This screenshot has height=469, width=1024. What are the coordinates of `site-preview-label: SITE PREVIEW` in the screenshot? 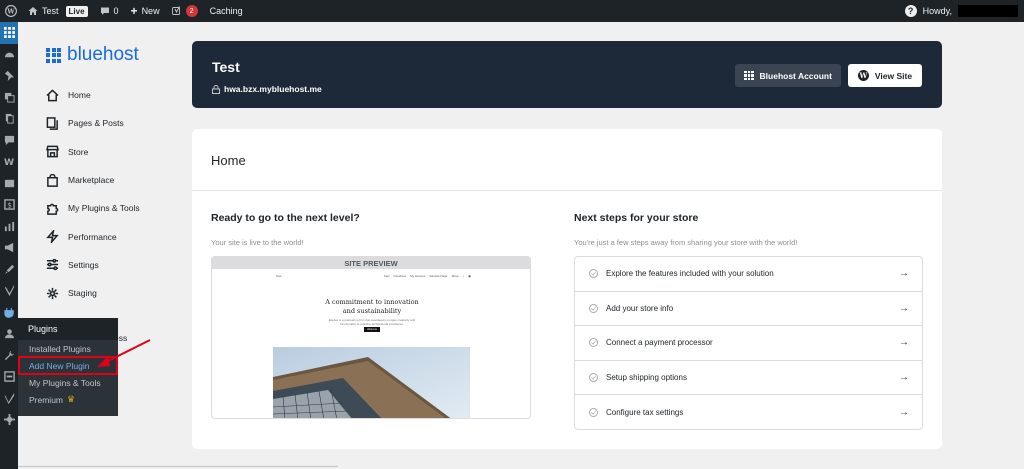 It's located at (371, 263).